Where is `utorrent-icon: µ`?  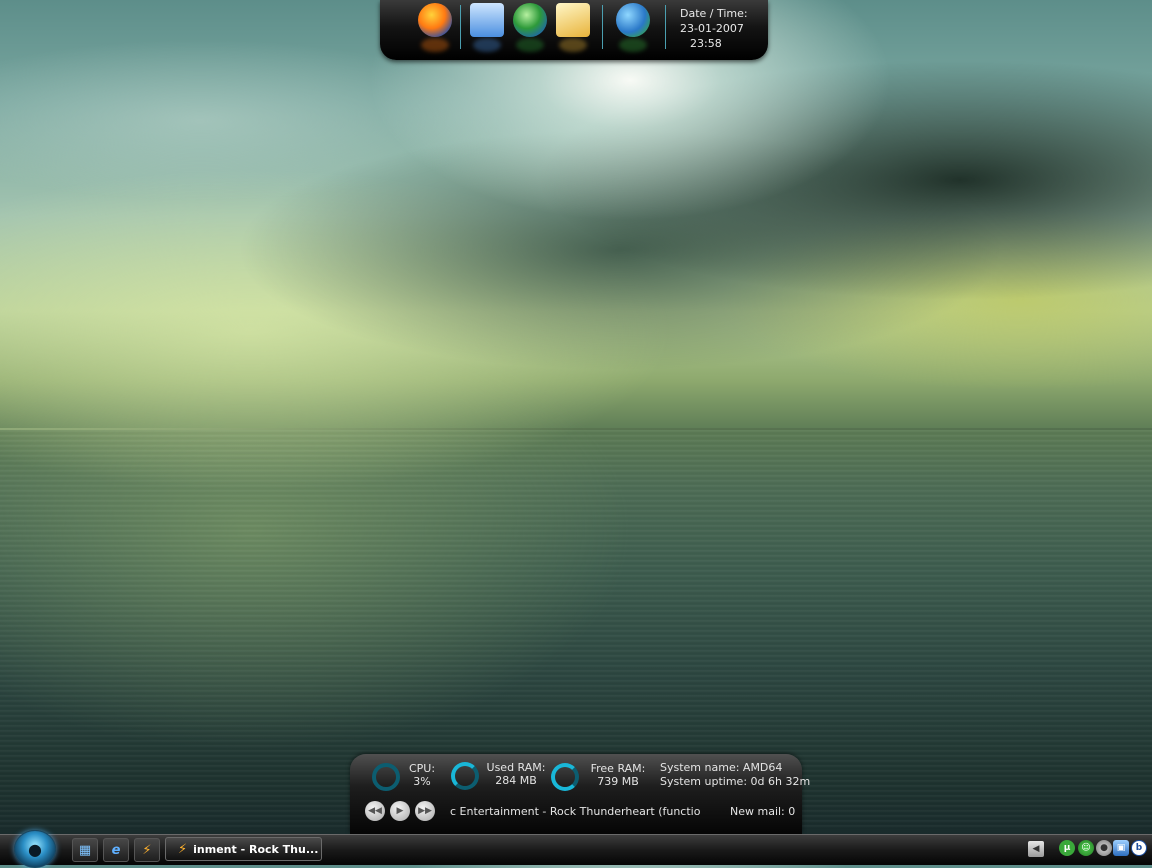 utorrent-icon: µ is located at coordinates (1067, 848).